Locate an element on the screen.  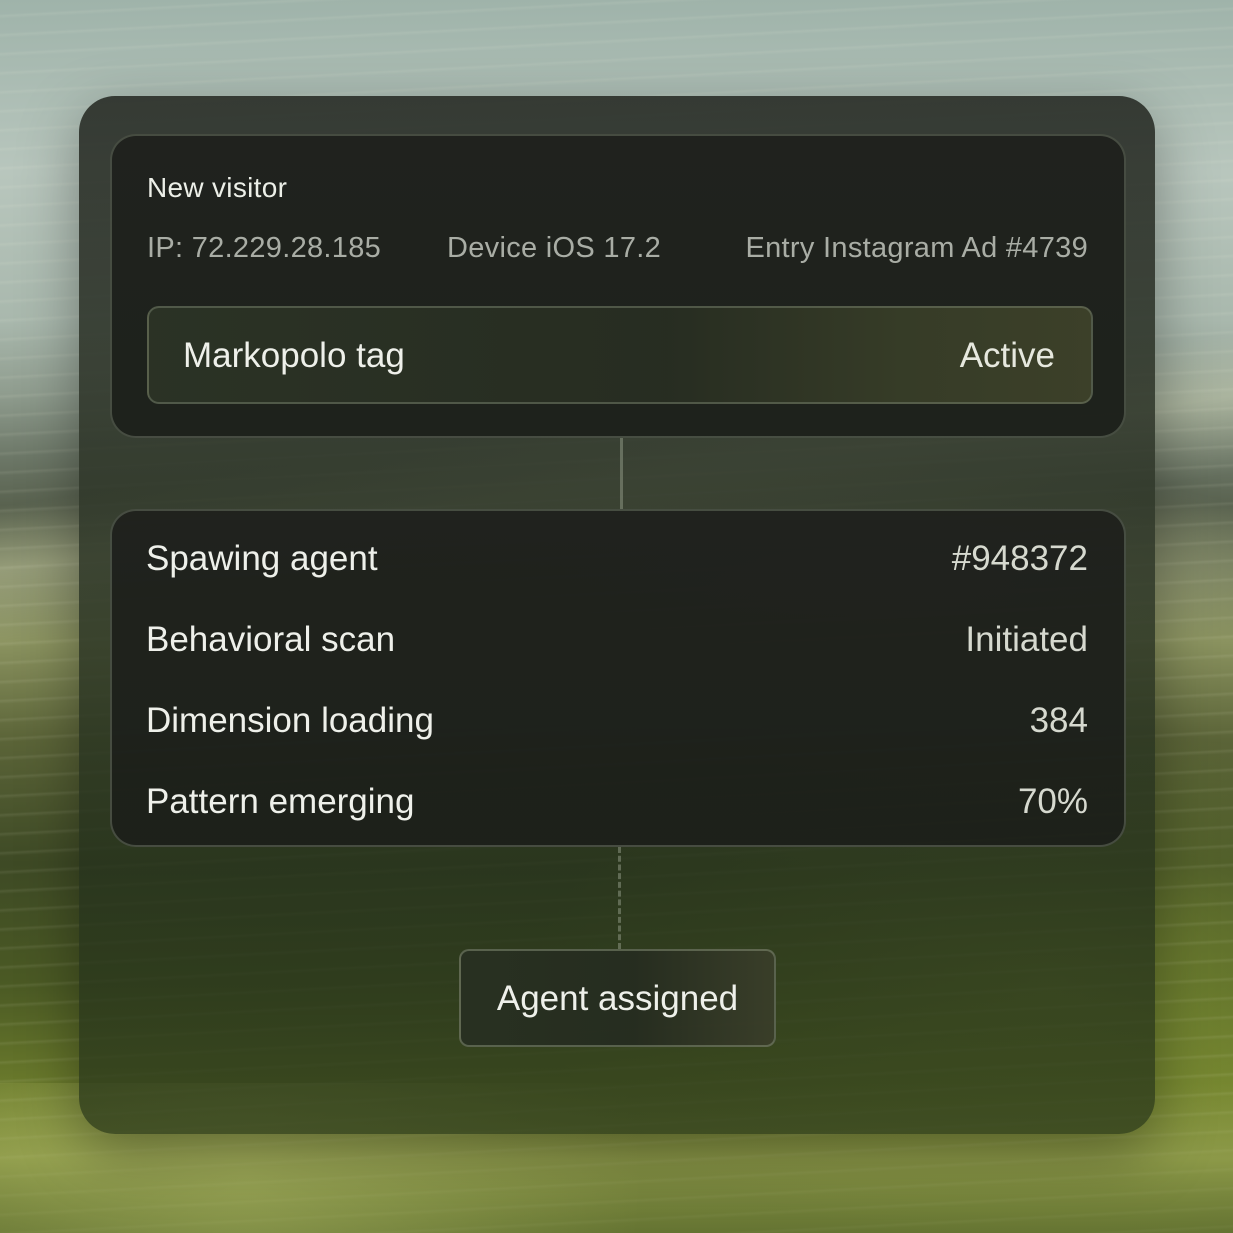
list-item: Dimension loading 384 is located at coordinates (617, 721).